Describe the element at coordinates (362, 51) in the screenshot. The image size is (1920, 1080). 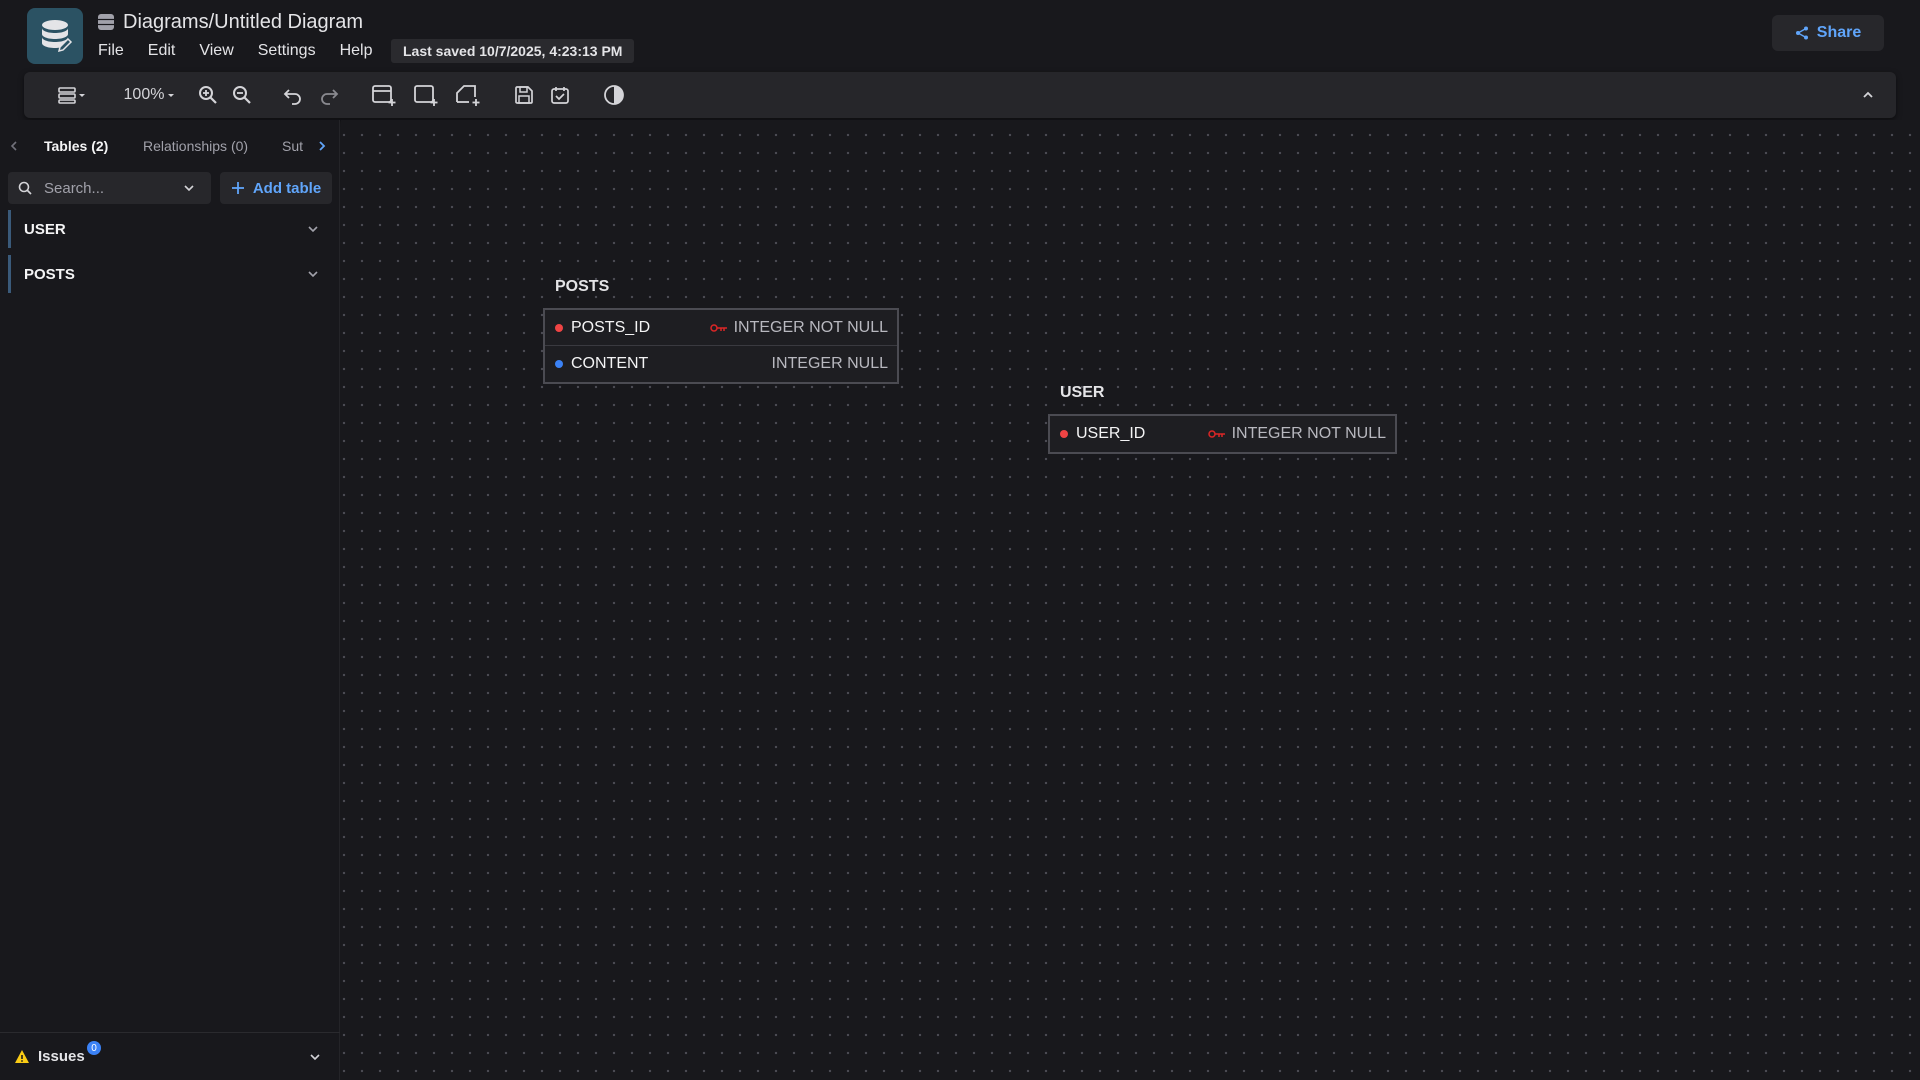
I see `menu-help: Help` at that location.